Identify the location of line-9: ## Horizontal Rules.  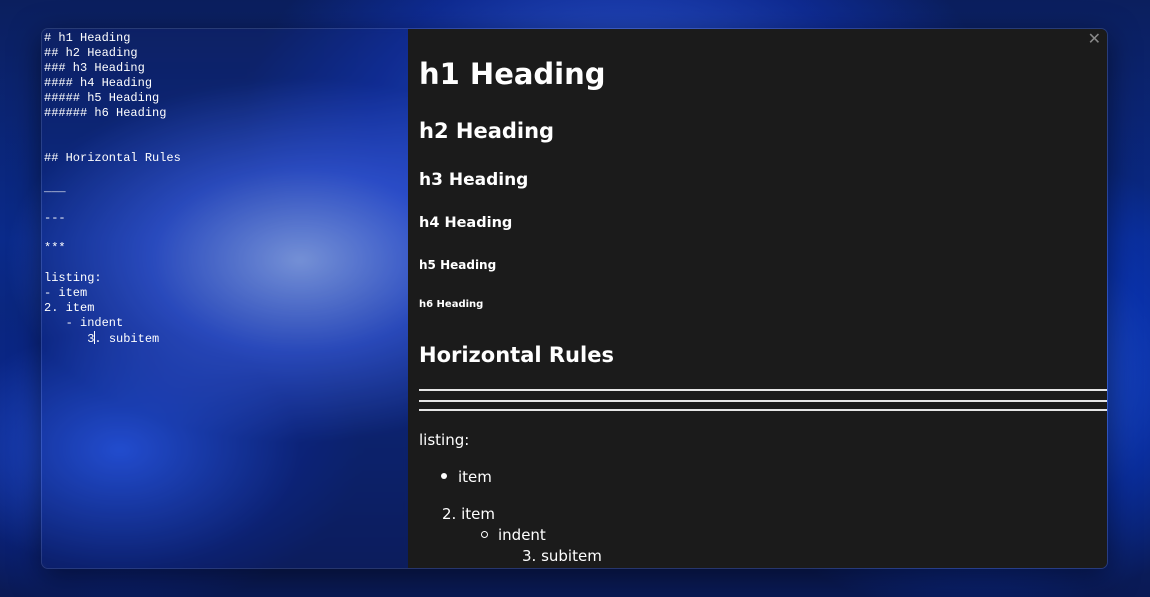
(112, 158).